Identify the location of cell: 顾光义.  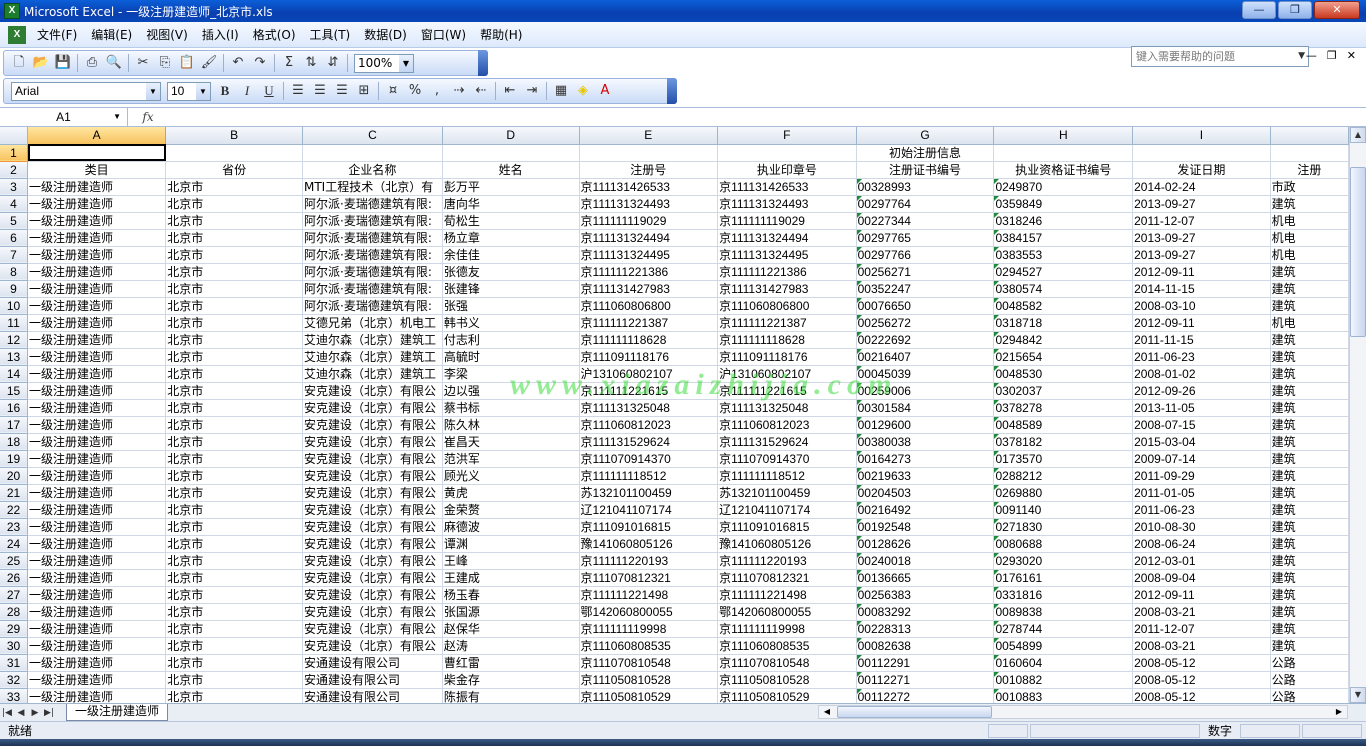
(511, 476).